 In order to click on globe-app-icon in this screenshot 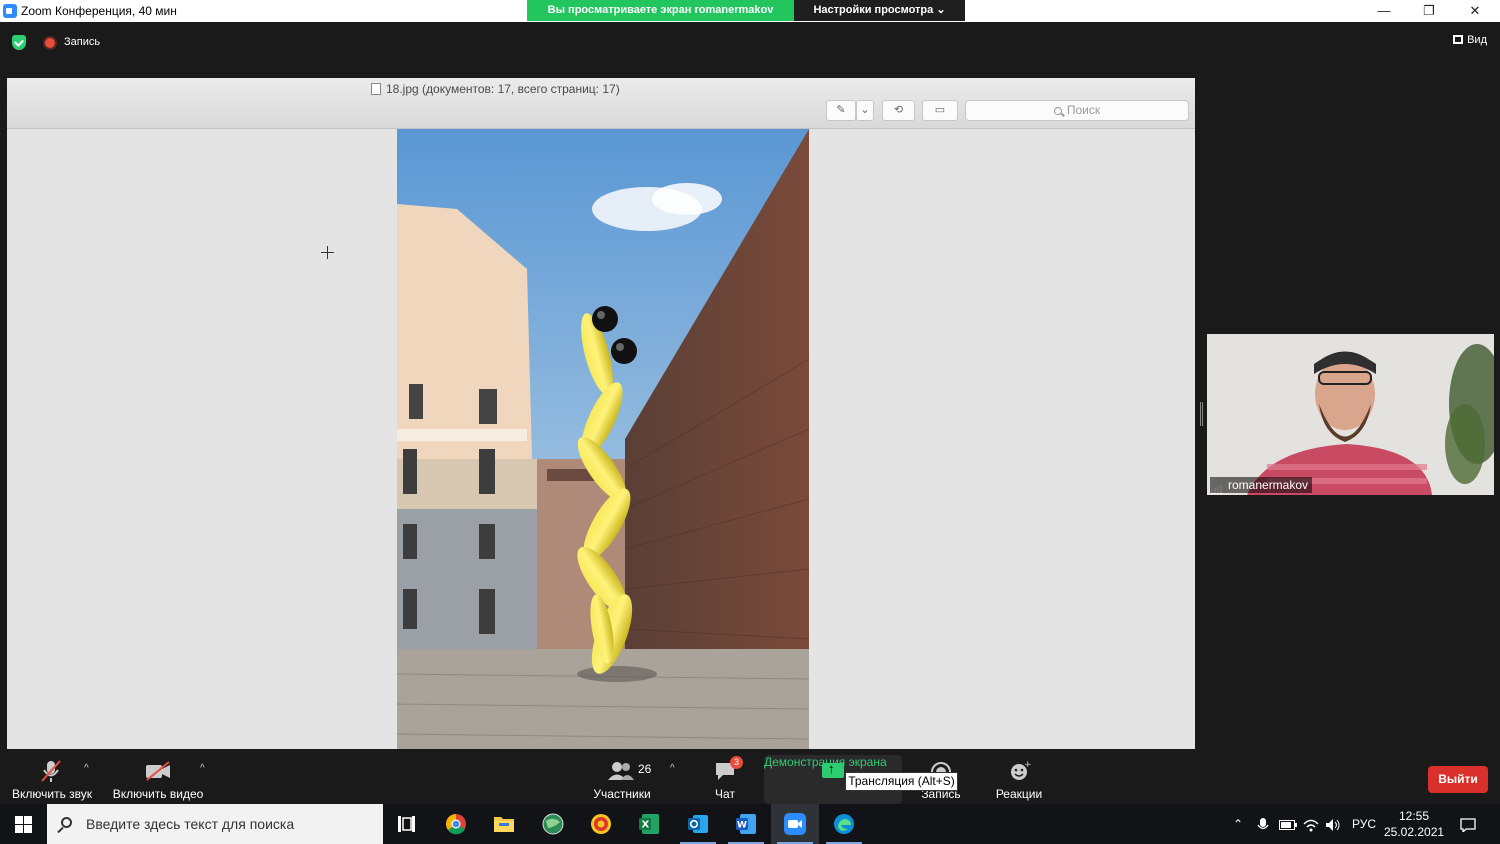, I will do `click(553, 824)`.